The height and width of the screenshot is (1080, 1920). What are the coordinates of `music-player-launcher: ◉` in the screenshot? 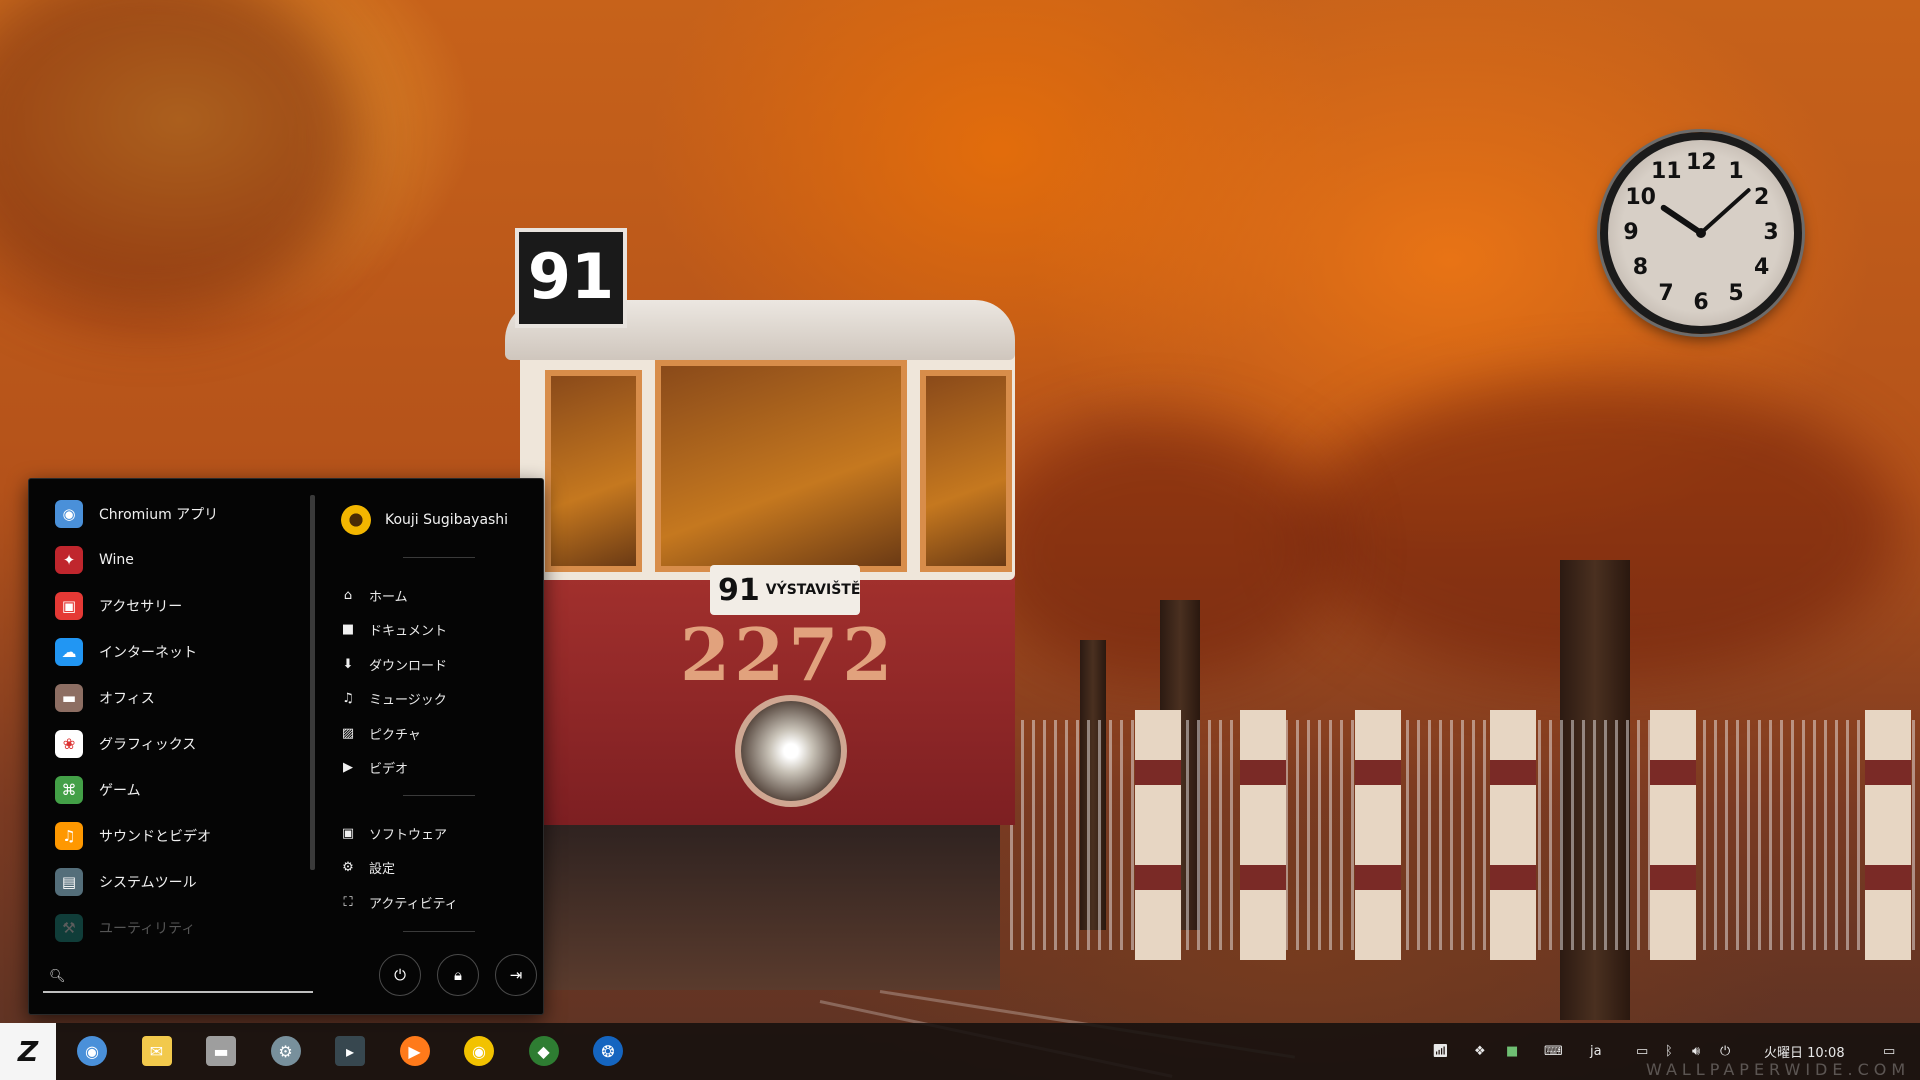 It's located at (479, 1051).